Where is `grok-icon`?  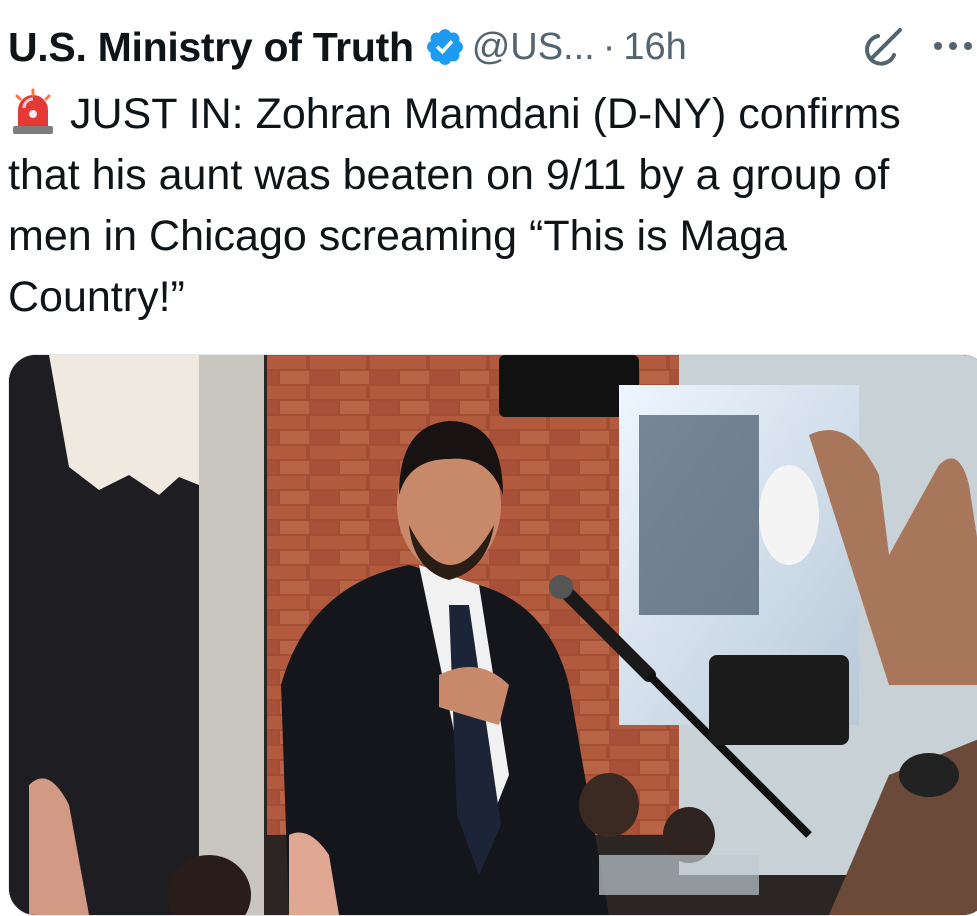
grok-icon is located at coordinates (884, 48).